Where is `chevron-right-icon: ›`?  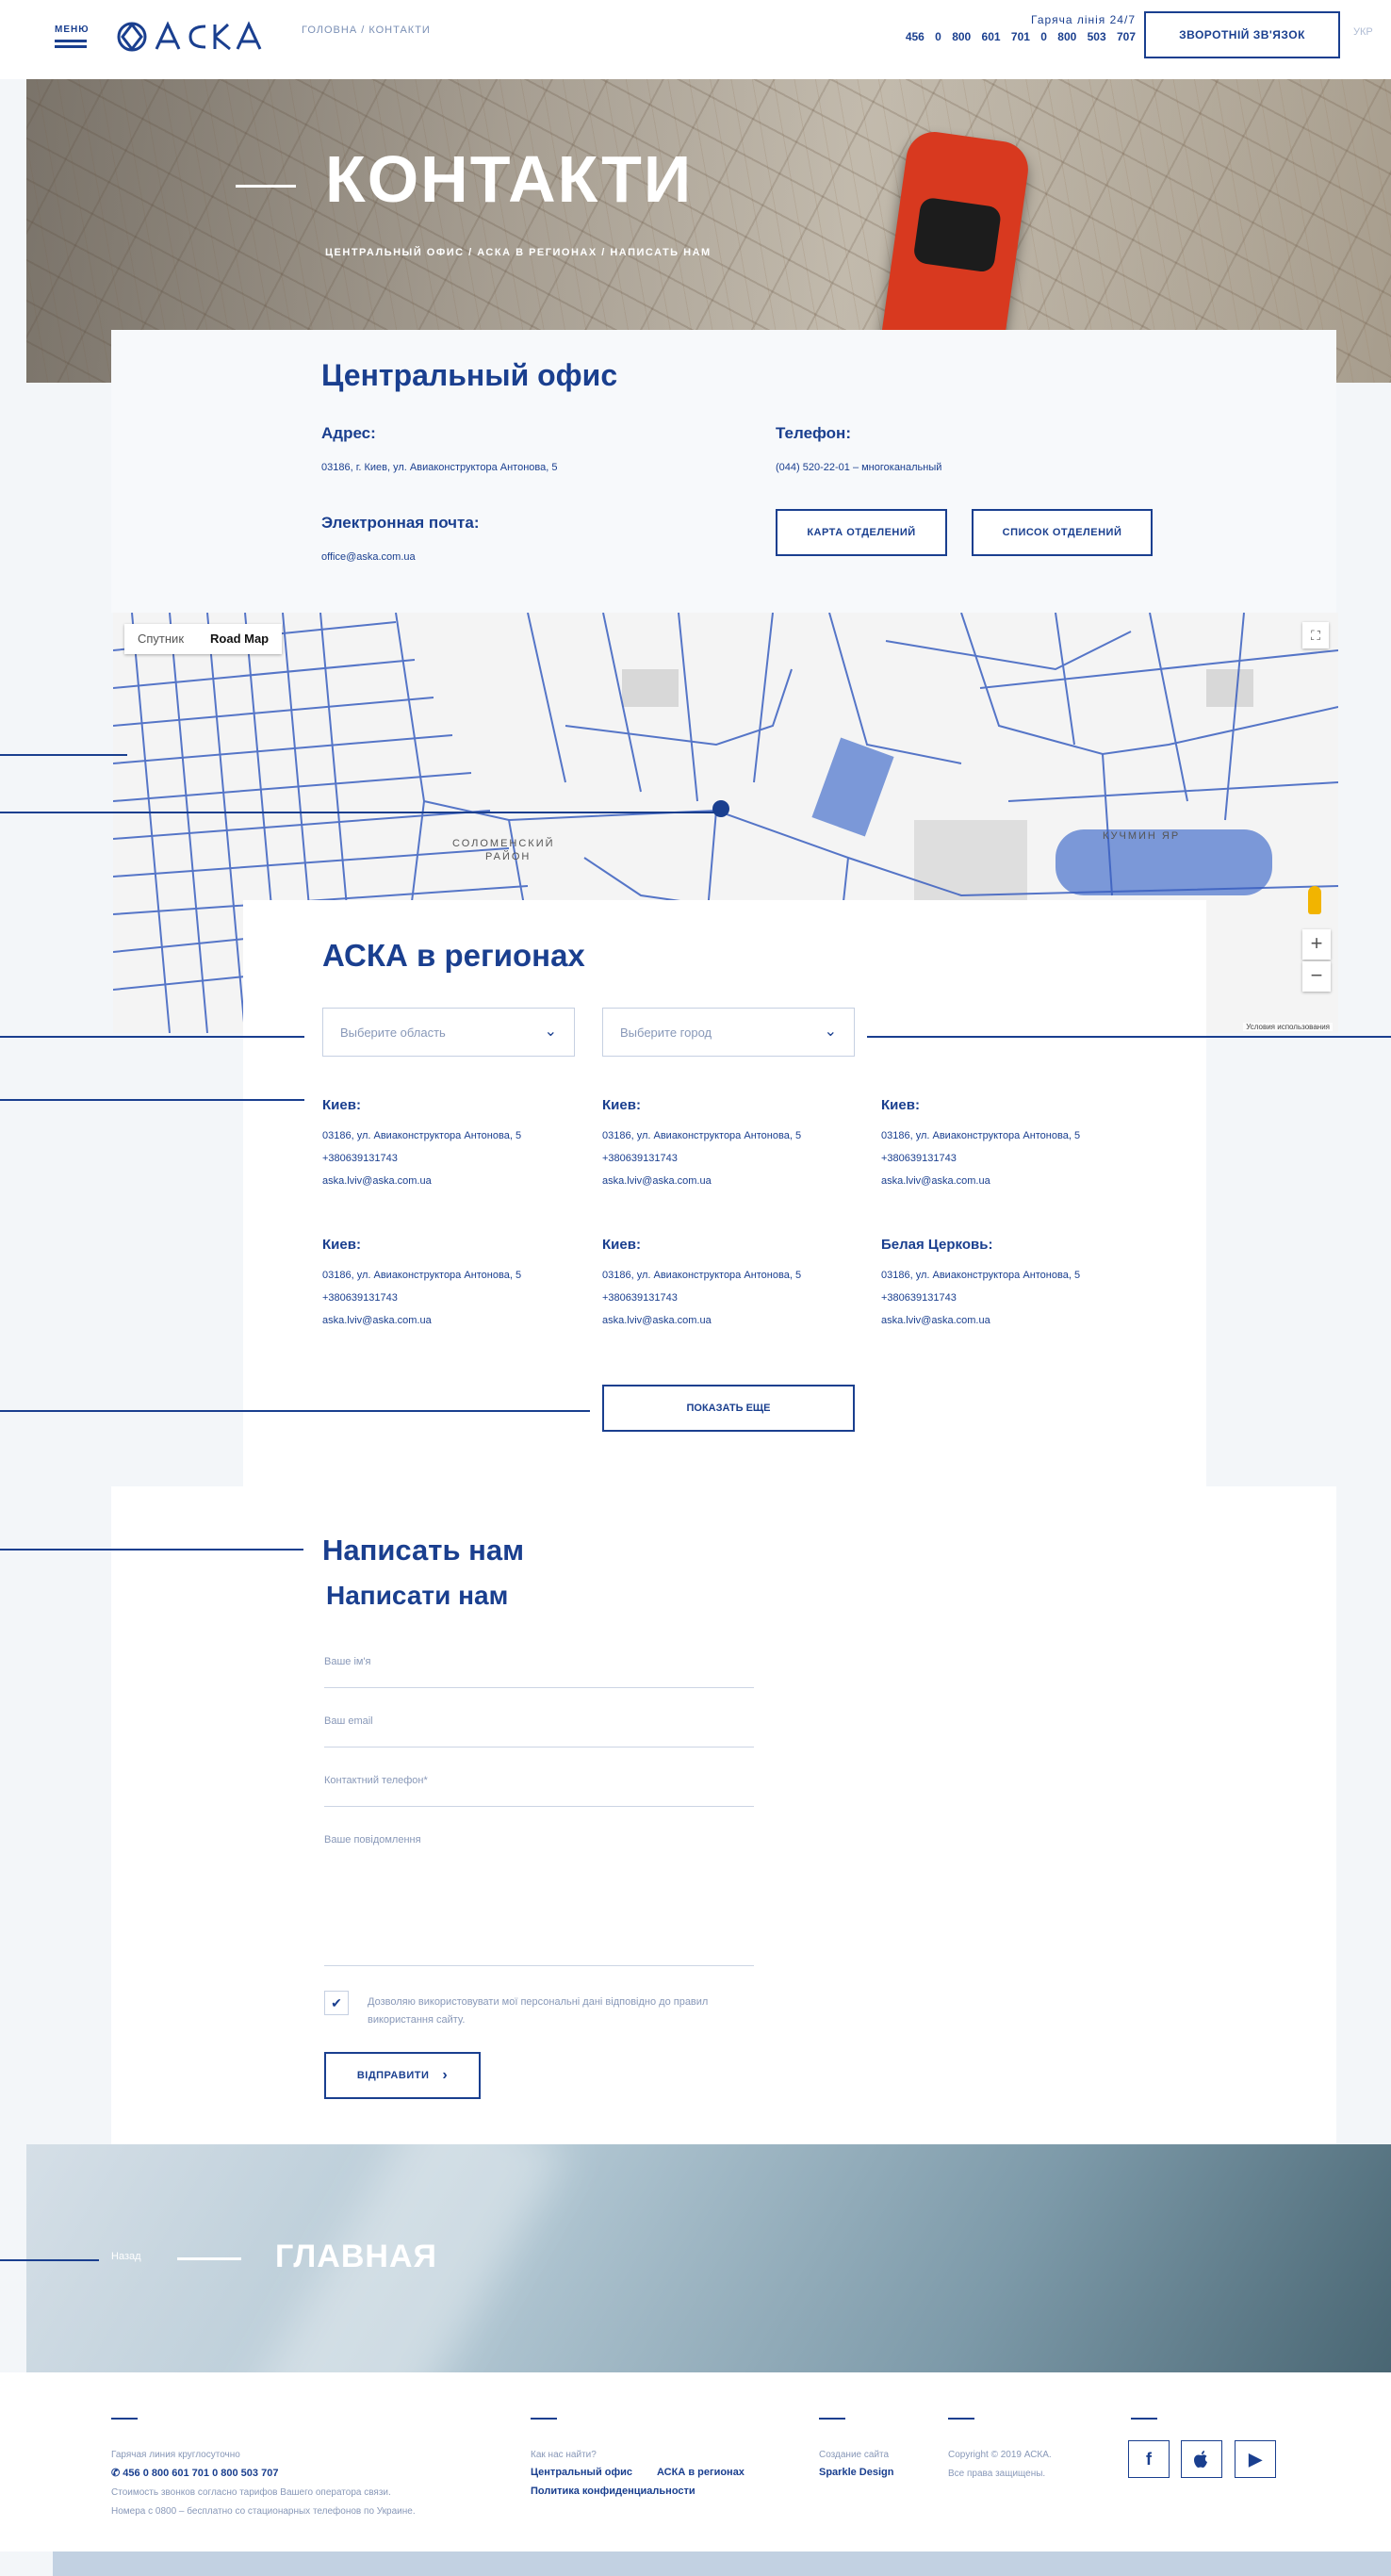 chevron-right-icon: › is located at coordinates (446, 2075).